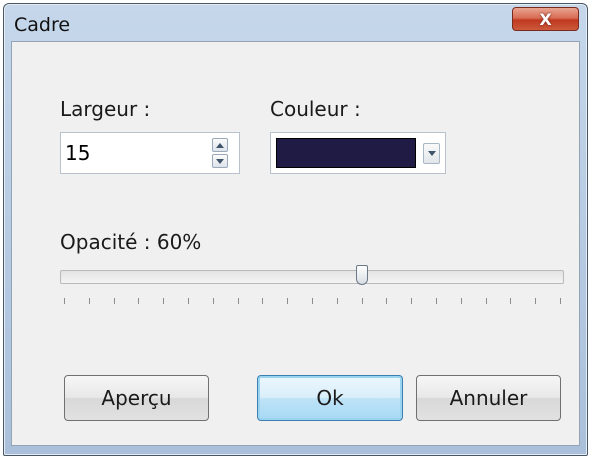 The image size is (593, 462). I want to click on width-spinbox, so click(150, 153).